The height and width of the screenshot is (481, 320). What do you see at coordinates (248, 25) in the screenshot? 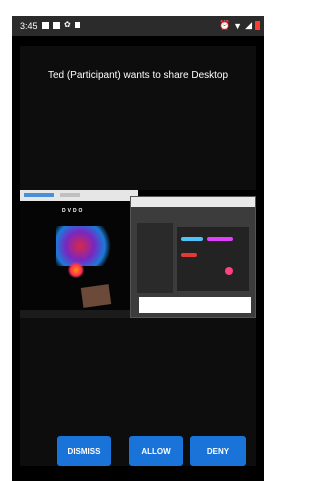
I see `signal-icon: ◢` at bounding box center [248, 25].